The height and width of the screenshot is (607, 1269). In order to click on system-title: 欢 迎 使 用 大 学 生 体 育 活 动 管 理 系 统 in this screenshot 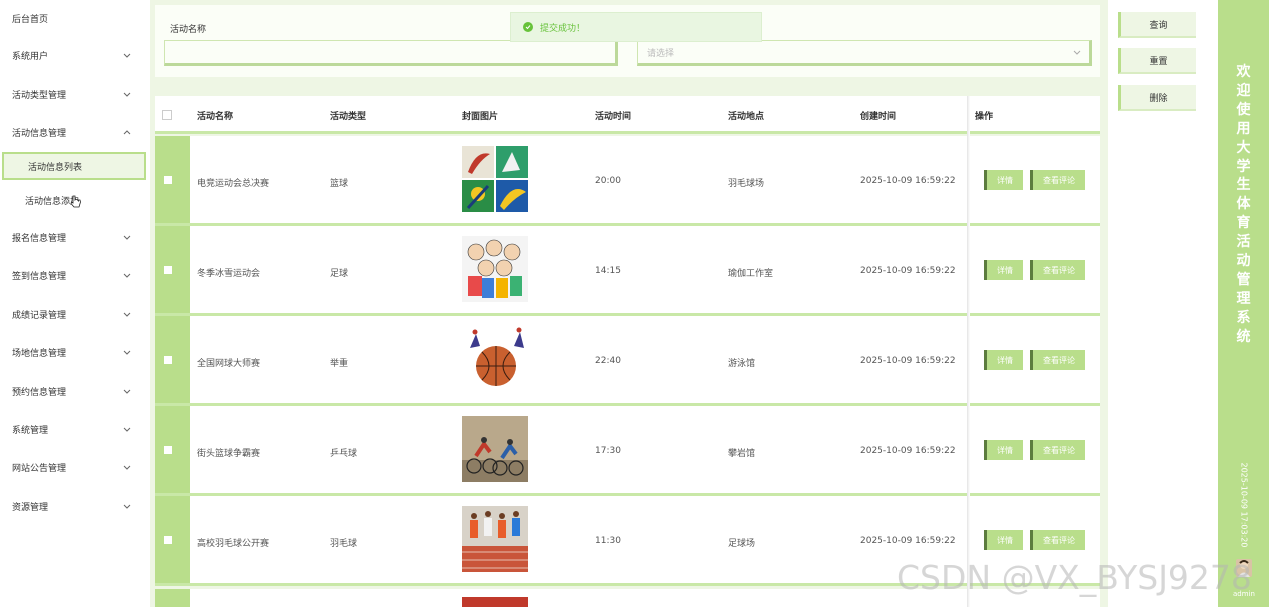, I will do `click(1243, 205)`.